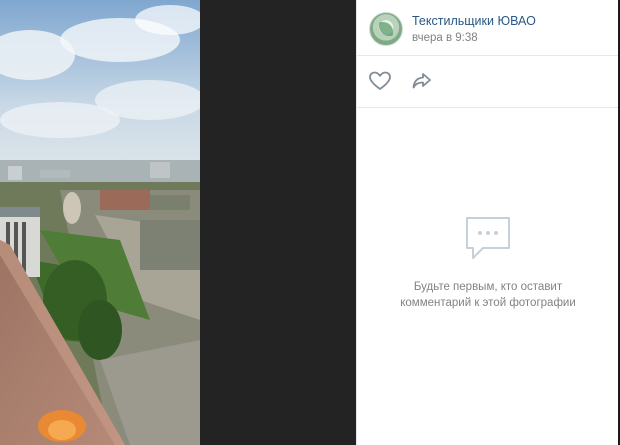 The height and width of the screenshot is (445, 620). I want to click on avatar-logo-icon, so click(386, 29).